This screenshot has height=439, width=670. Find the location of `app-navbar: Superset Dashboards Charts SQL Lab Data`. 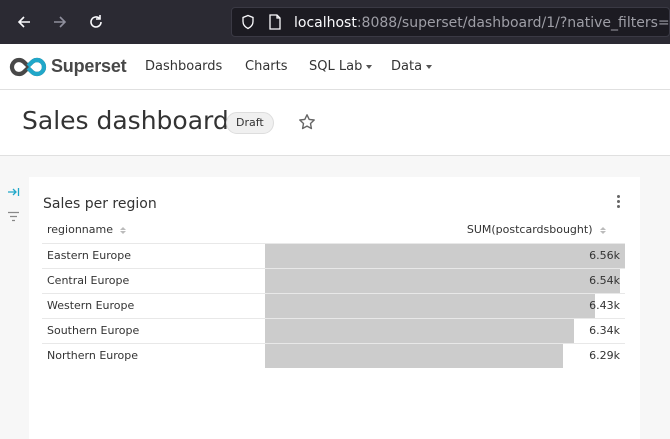

app-navbar: Superset Dashboards Charts SQL Lab Data is located at coordinates (335, 67).